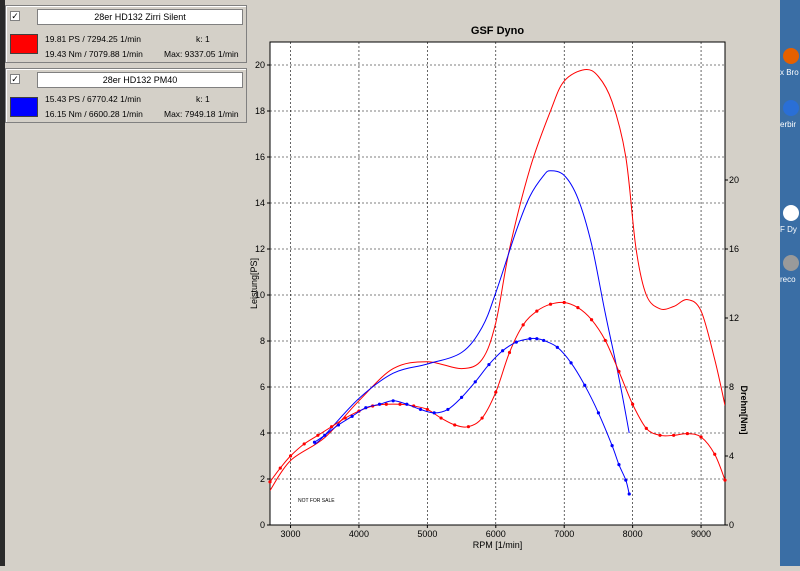  I want to click on desktop-icon-label: x Bro, so click(789, 72).